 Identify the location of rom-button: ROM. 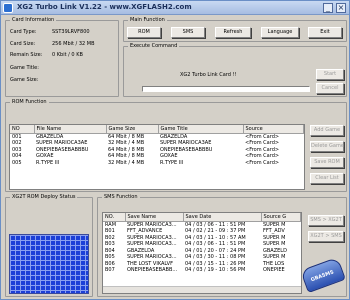
(144, 32).